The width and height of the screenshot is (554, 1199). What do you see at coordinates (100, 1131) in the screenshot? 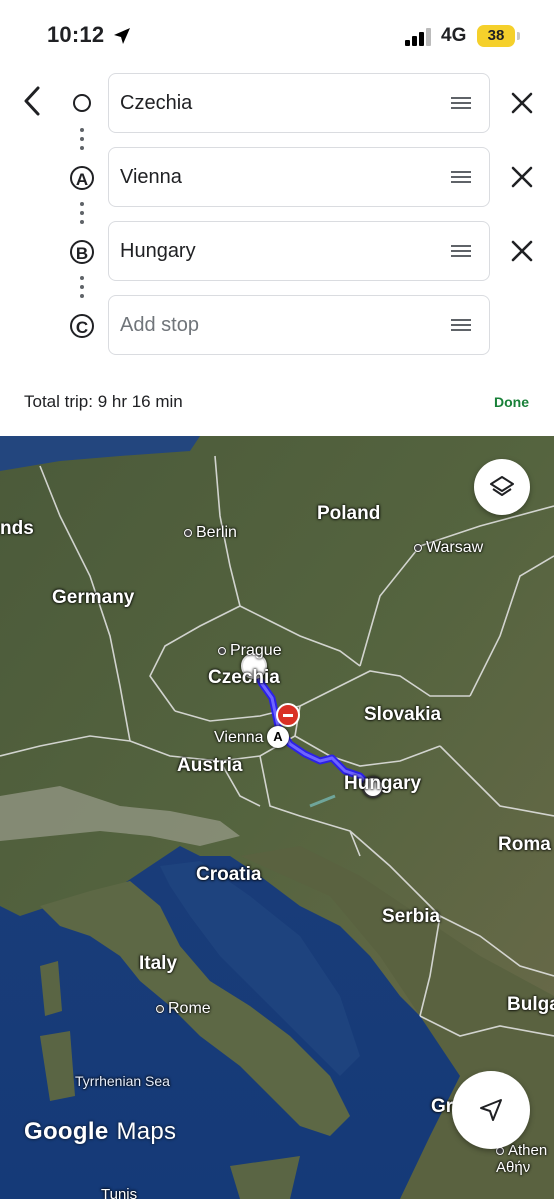
I see `google-maps-logo: Google Maps` at bounding box center [100, 1131].